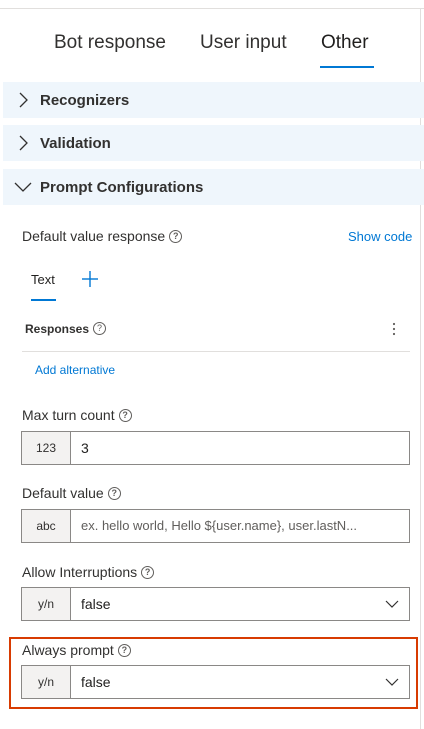 The height and width of the screenshot is (729, 424). Describe the element at coordinates (380, 236) in the screenshot. I see `show-code-link: Show code` at that location.